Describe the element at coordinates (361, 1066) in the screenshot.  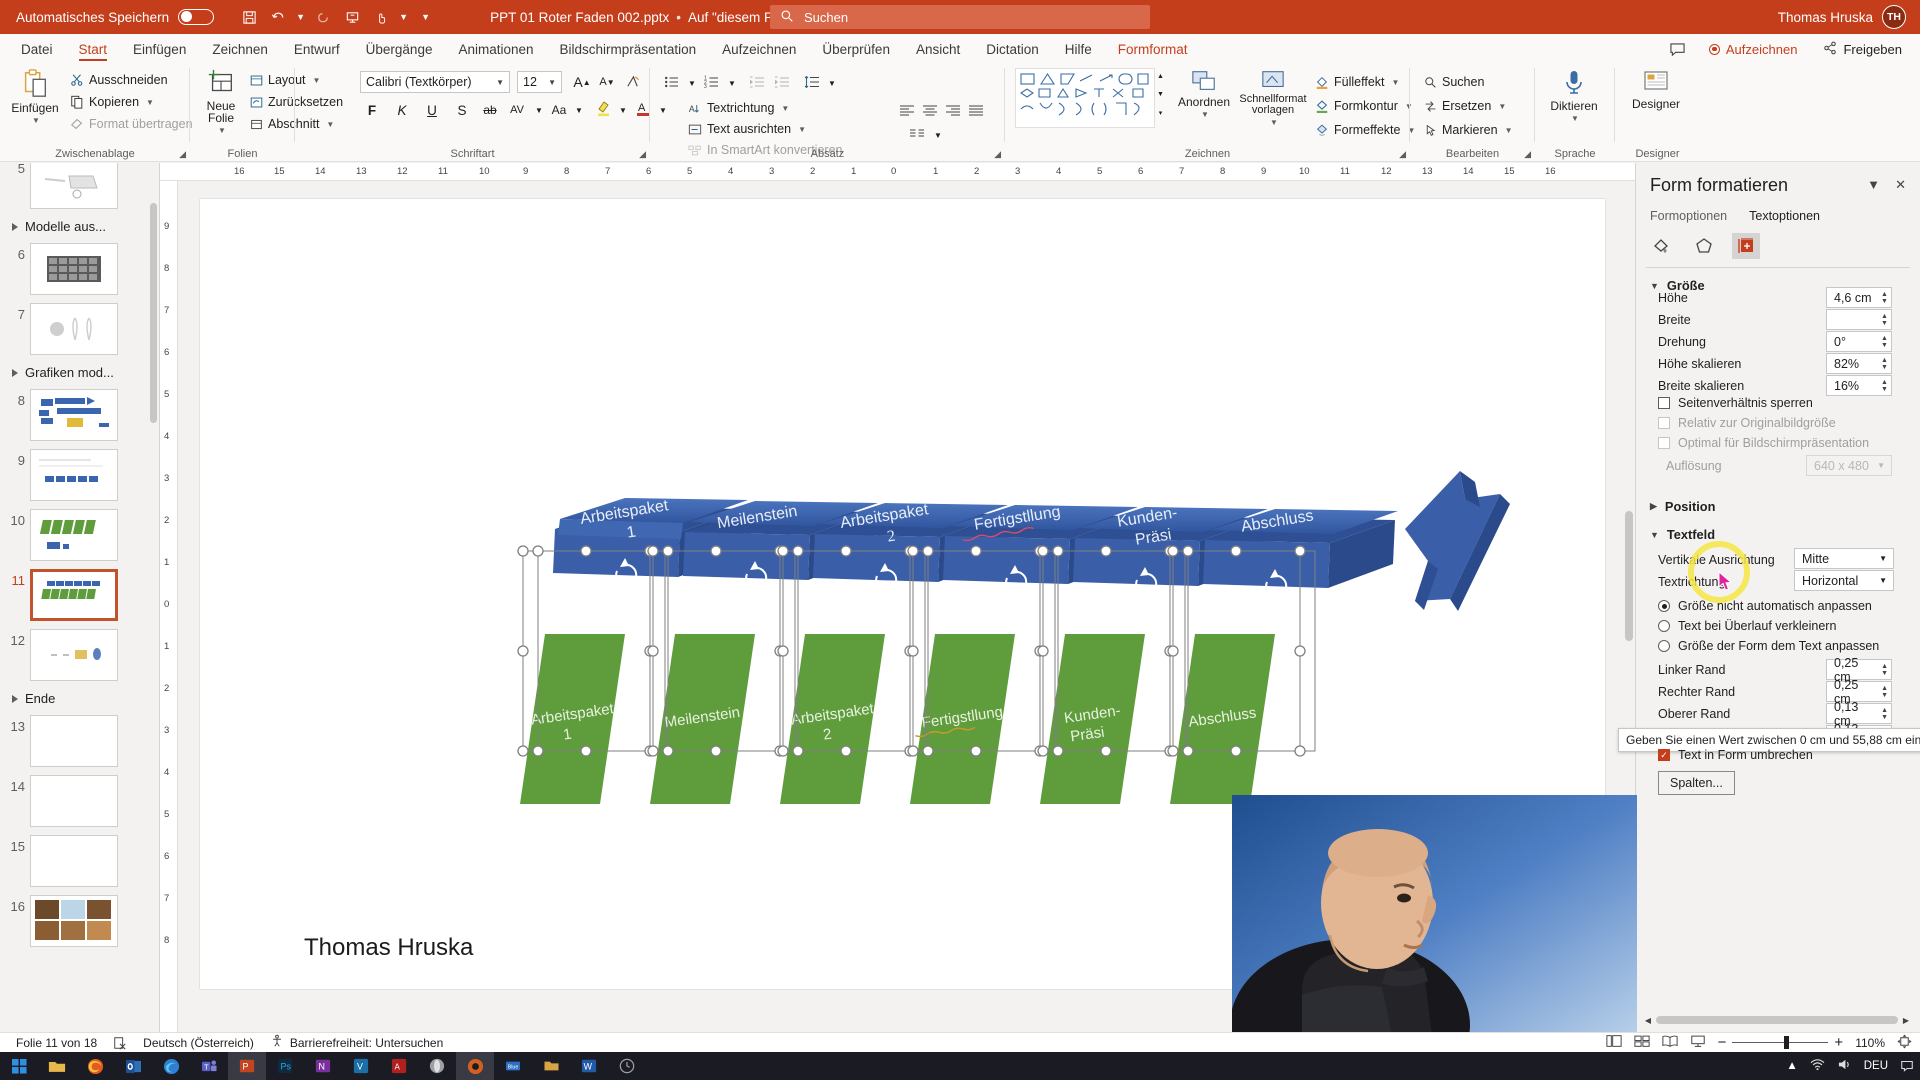
I see `vegas-icon: V` at that location.